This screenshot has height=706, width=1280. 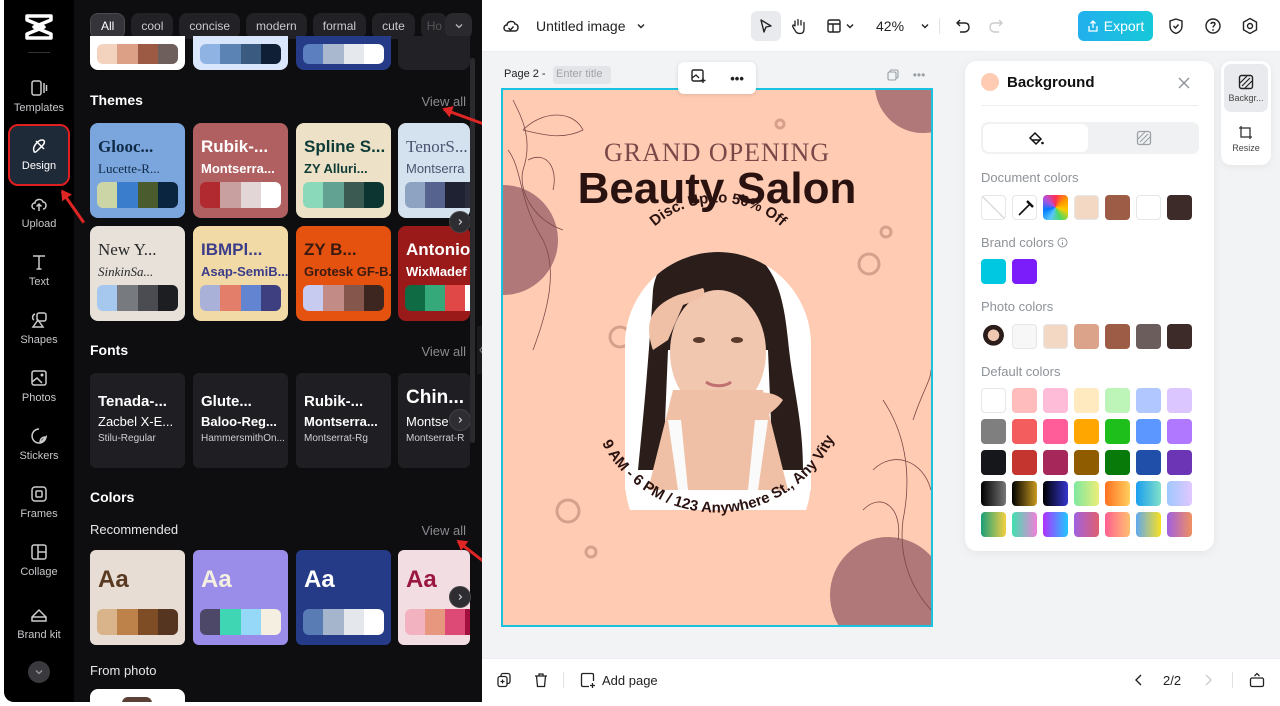 What do you see at coordinates (511, 26) in the screenshot?
I see `cloud-save-icon` at bounding box center [511, 26].